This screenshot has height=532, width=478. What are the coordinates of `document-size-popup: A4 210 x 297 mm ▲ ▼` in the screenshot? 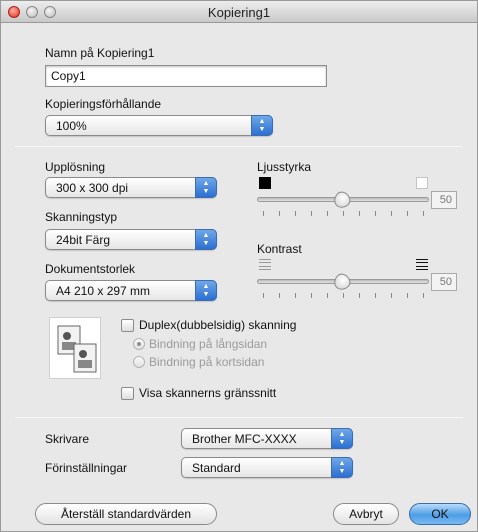 It's located at (131, 290).